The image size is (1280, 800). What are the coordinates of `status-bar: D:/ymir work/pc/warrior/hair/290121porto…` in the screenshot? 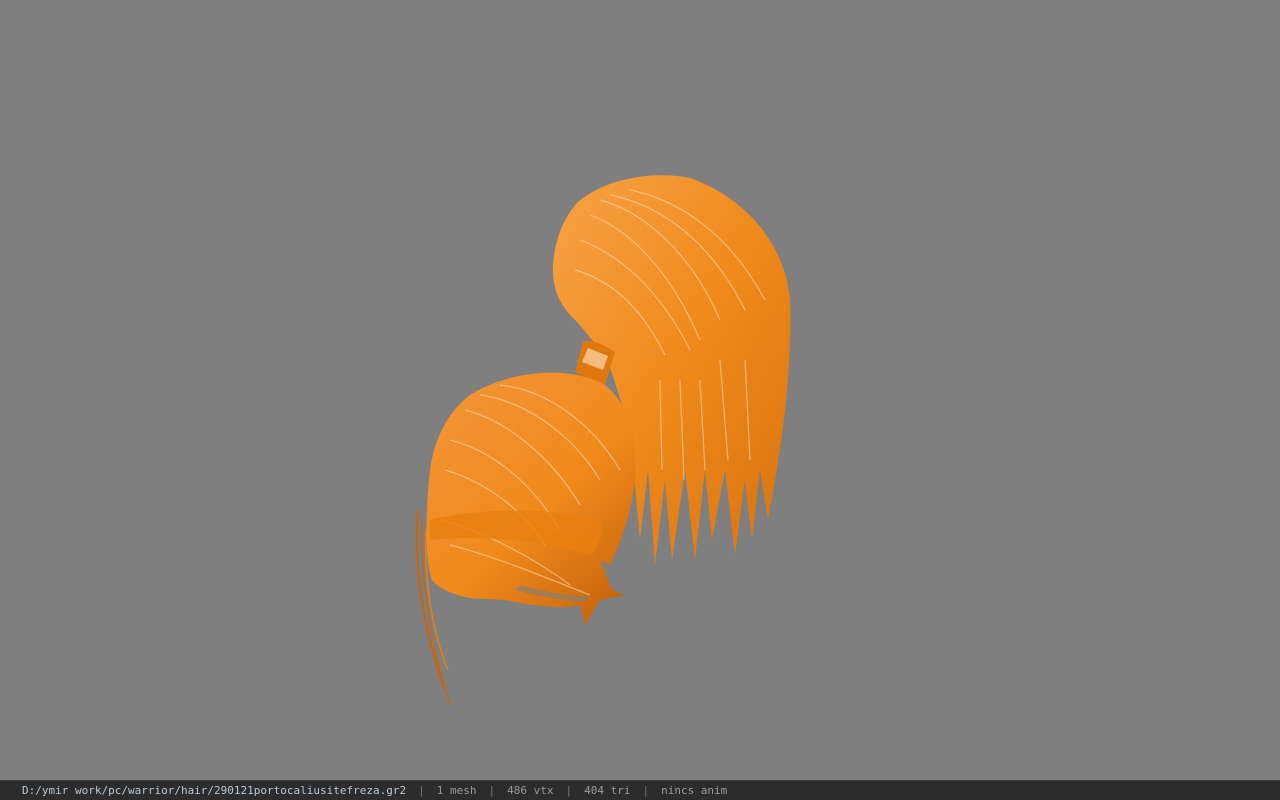 It's located at (640, 790).